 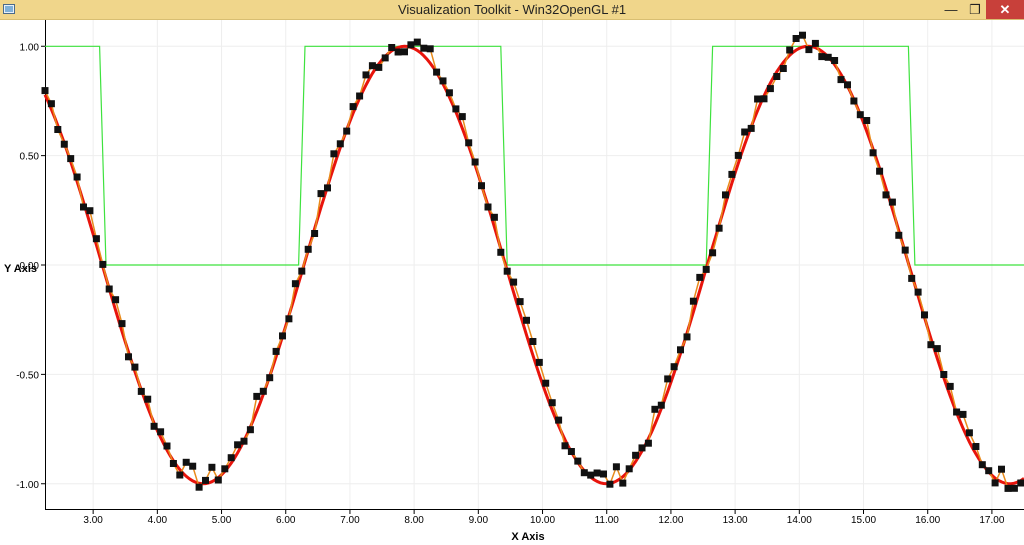 What do you see at coordinates (542, 520) in the screenshot?
I see `x-tick-label: 10.00` at bounding box center [542, 520].